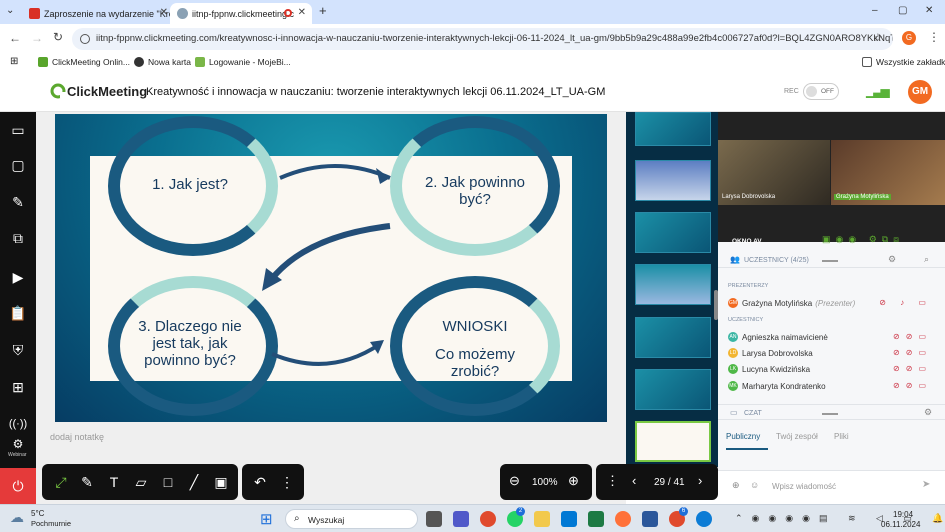 The image size is (945, 532). What do you see at coordinates (266, 519) in the screenshot?
I see `windows-start-icon: ⊞` at bounding box center [266, 519].